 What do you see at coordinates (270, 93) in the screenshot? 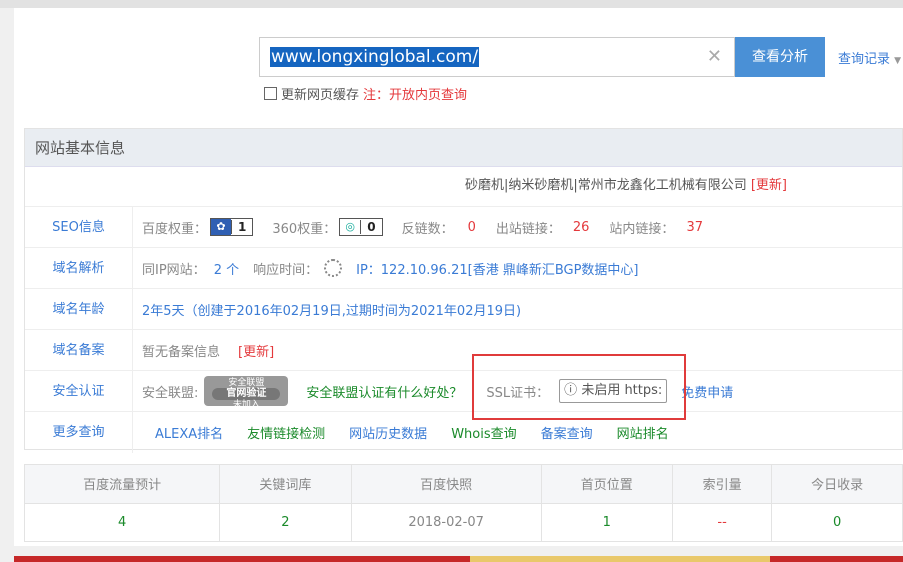
I see `cache-checkbox` at bounding box center [270, 93].